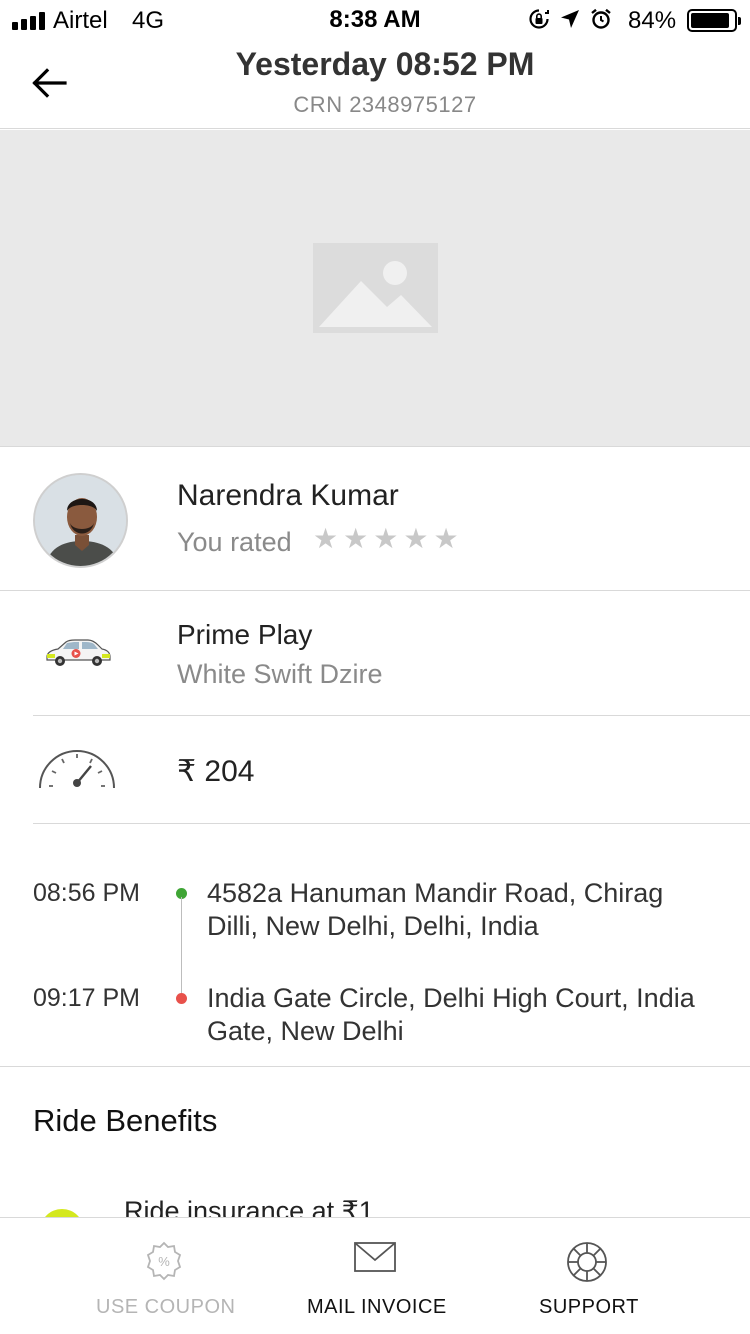  Describe the element at coordinates (375, 770) in the screenshot. I see `fare-section: ₹ 204` at that location.